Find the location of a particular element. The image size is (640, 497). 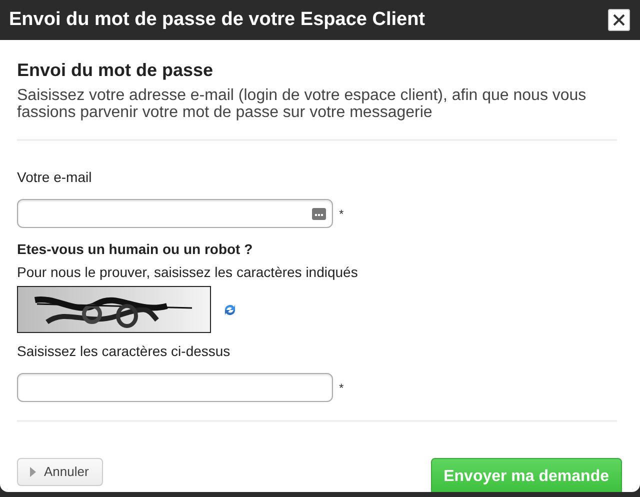

window-title: Envoi du mot de passe de votre Espace Client is located at coordinates (217, 20).